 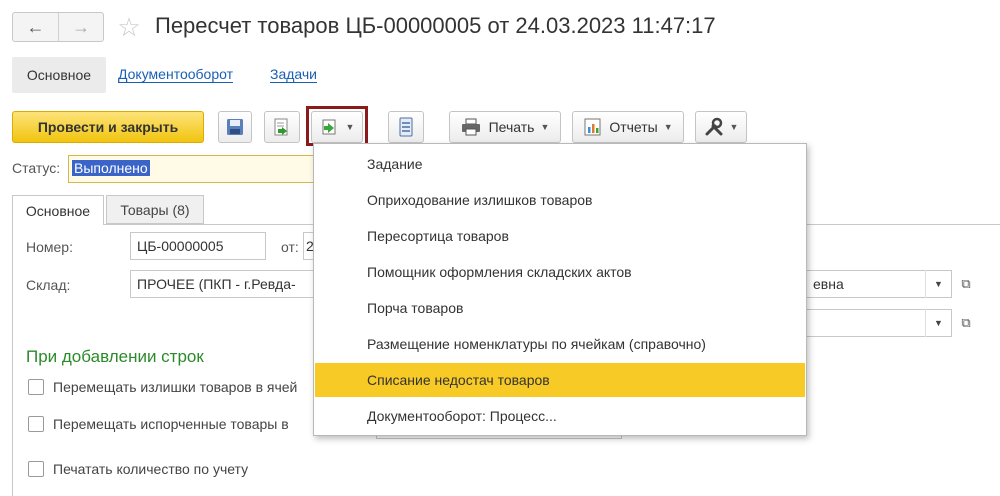 What do you see at coordinates (223, 284) in the screenshot?
I see `warehouse-field: ПРОЧЕЕ (ПКП - г.Ревда-` at bounding box center [223, 284].